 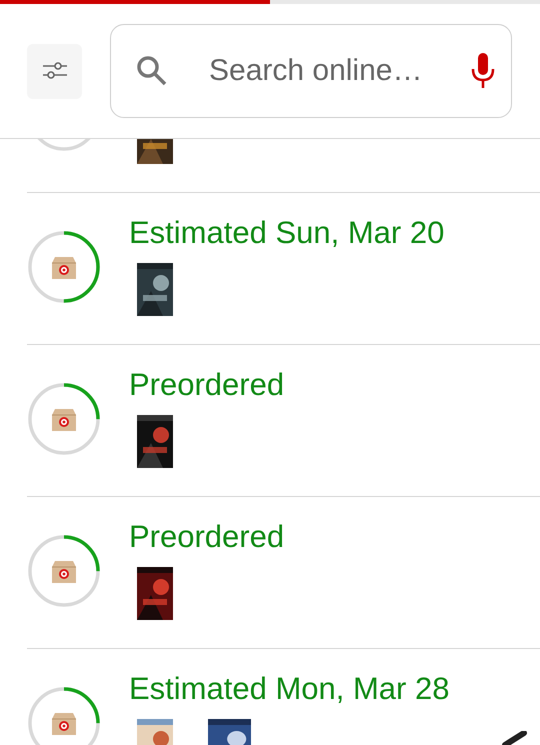 I want to click on stroke-icon, so click(x=515, y=738).